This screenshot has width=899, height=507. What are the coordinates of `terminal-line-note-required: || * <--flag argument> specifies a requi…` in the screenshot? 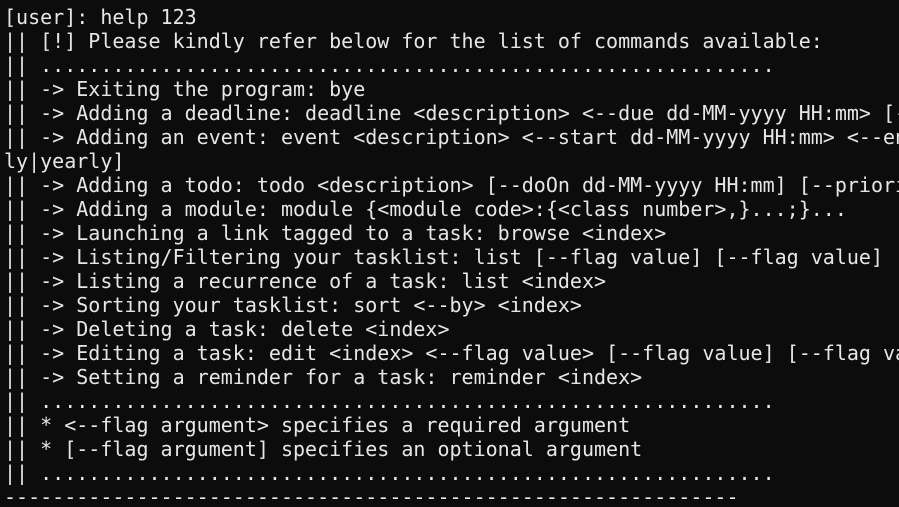 It's located at (317, 425).